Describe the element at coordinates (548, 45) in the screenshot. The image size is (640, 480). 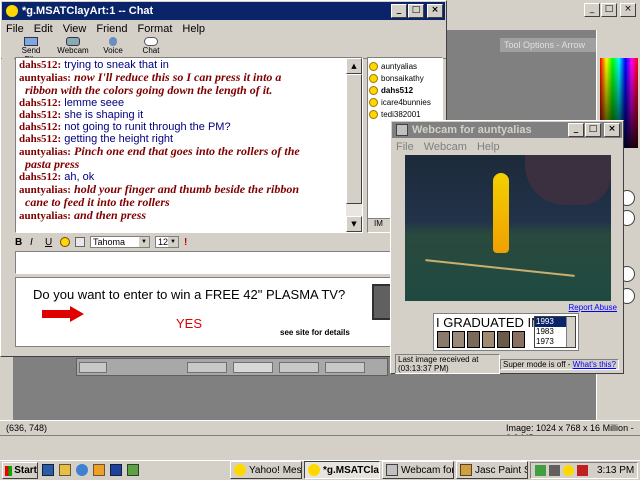
I see `tool-options-titlebar: Tool Options - Arrow` at that location.